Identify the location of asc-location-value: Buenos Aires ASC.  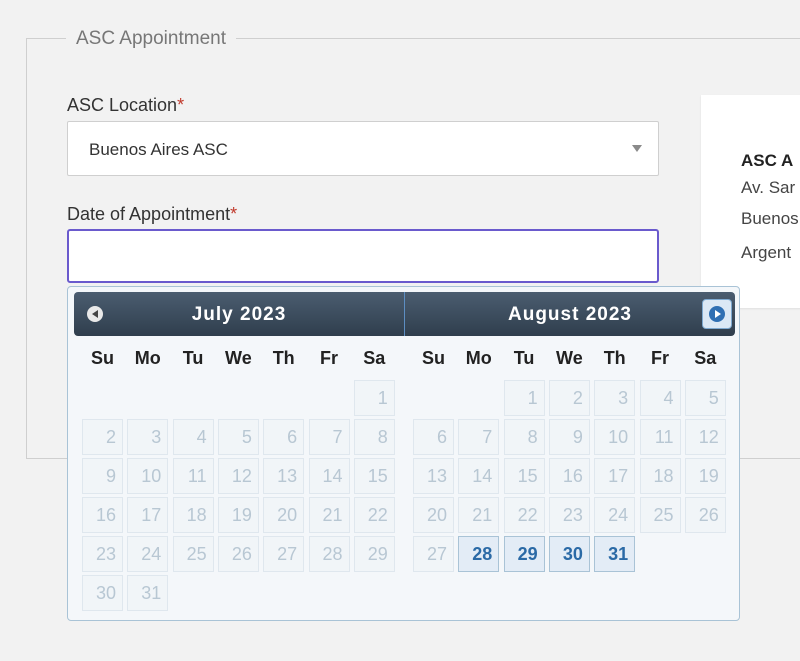
(158, 149).